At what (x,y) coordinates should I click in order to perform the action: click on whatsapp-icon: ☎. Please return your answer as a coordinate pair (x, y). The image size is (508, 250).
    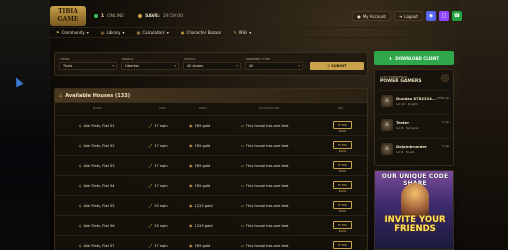
    Looking at the image, I should click on (457, 16).